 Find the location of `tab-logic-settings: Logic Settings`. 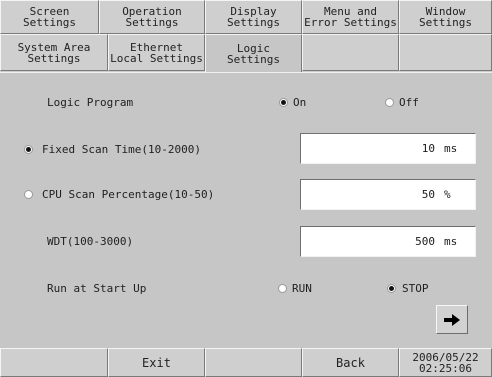

tab-logic-settings: Logic Settings is located at coordinates (253, 53).